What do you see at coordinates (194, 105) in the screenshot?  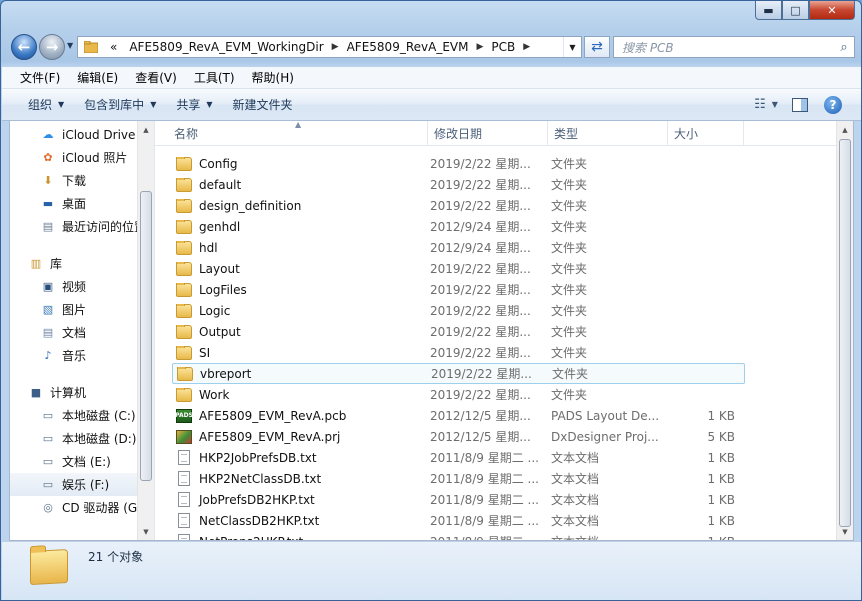 I see `share-button: 共享 ▼` at bounding box center [194, 105].